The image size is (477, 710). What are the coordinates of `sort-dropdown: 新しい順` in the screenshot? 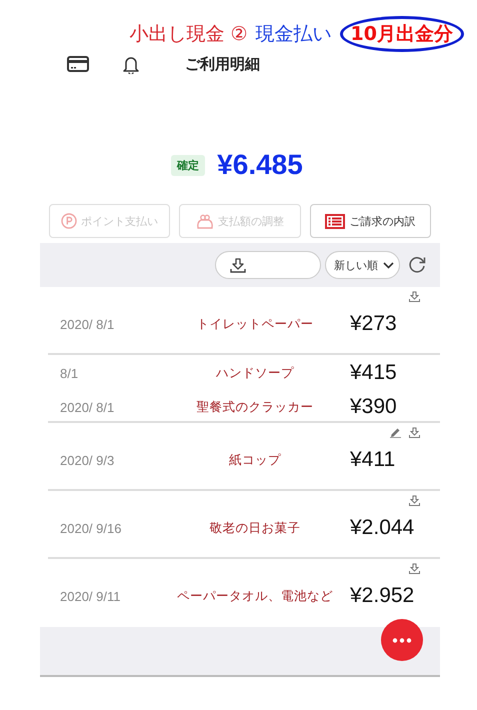 It's located at (362, 265).